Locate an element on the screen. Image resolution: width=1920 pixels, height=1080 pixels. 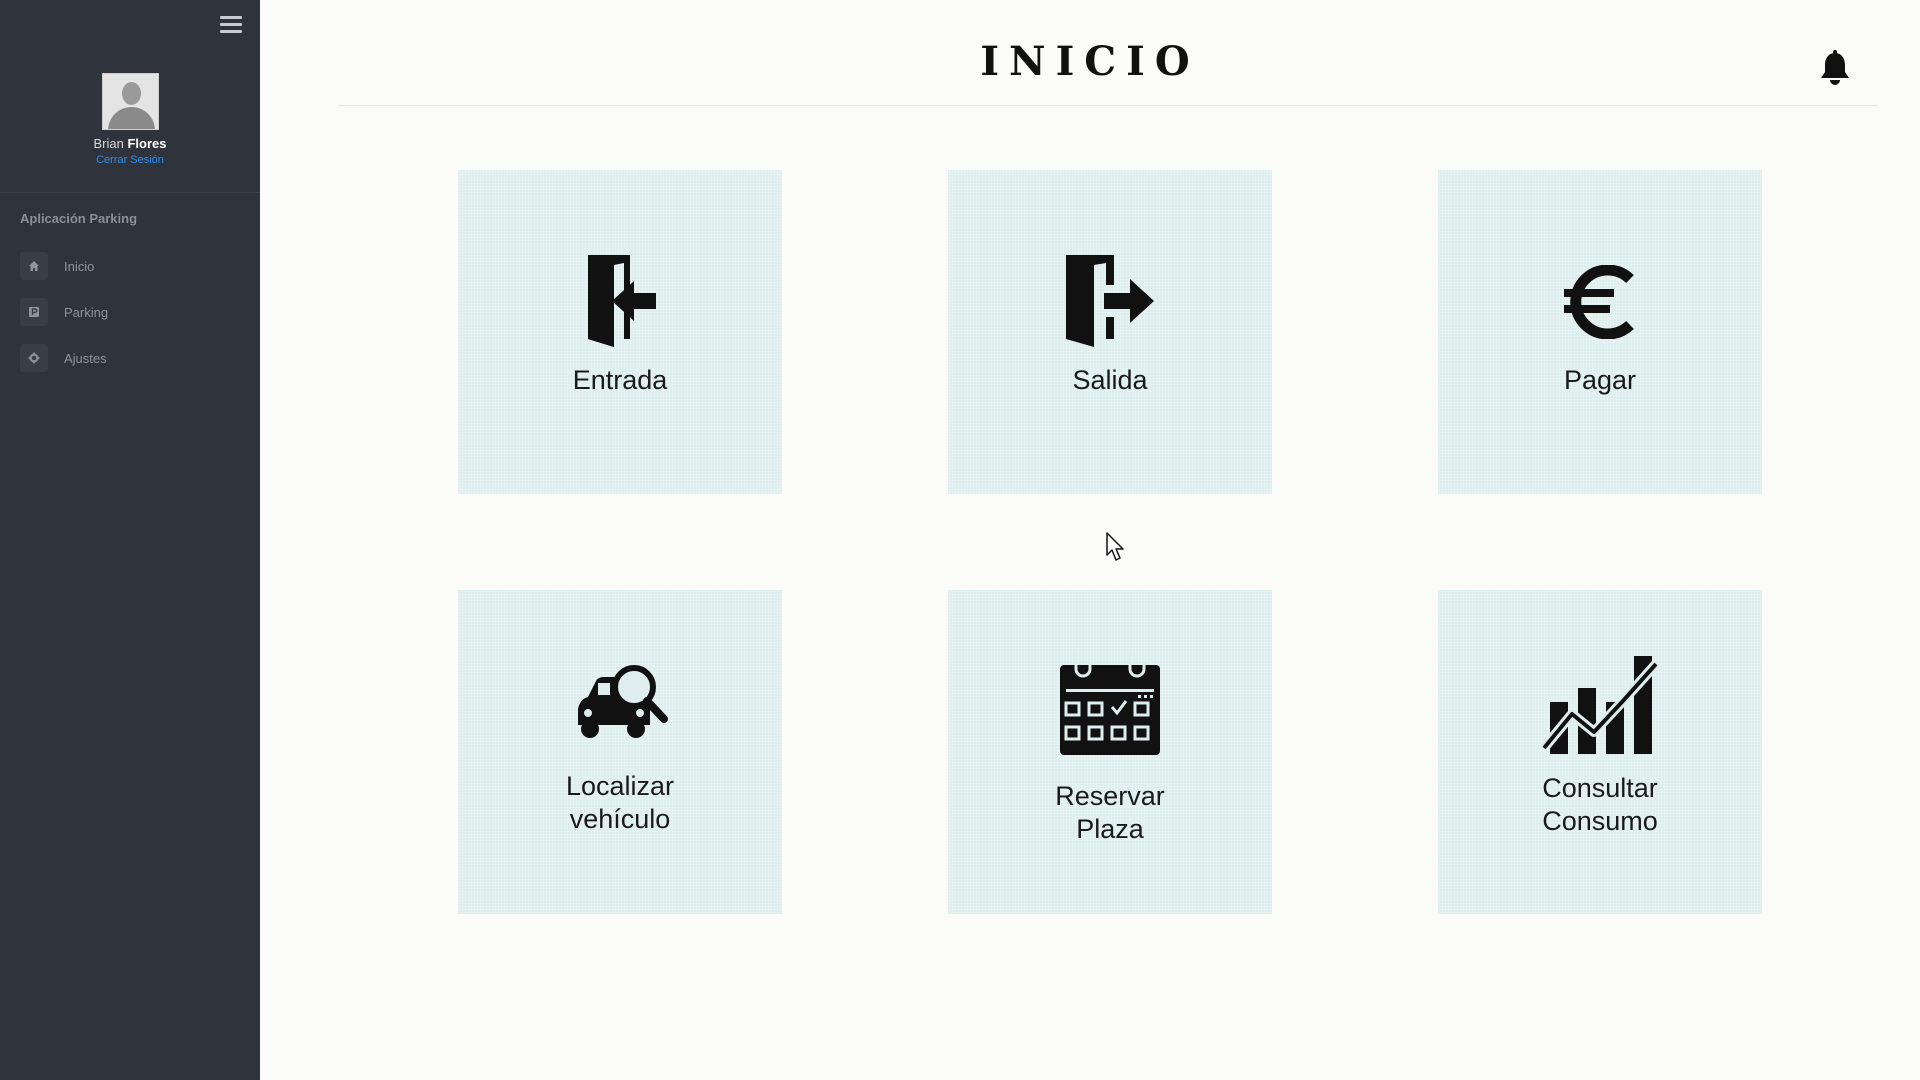
user-first-name: Brian is located at coordinates (108, 143).